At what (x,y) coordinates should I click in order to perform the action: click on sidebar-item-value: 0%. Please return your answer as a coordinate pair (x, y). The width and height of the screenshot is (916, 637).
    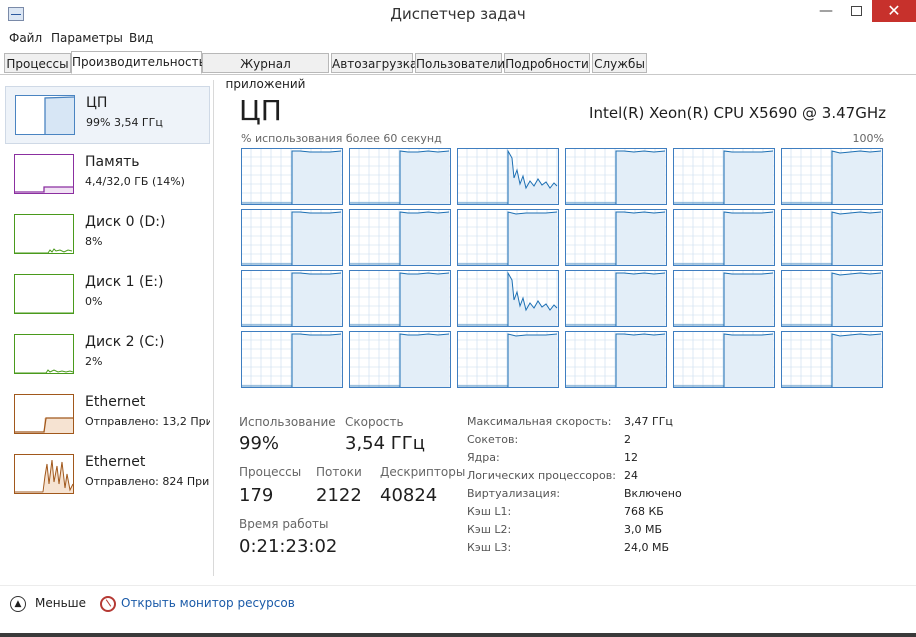
    Looking at the image, I should click on (94, 301).